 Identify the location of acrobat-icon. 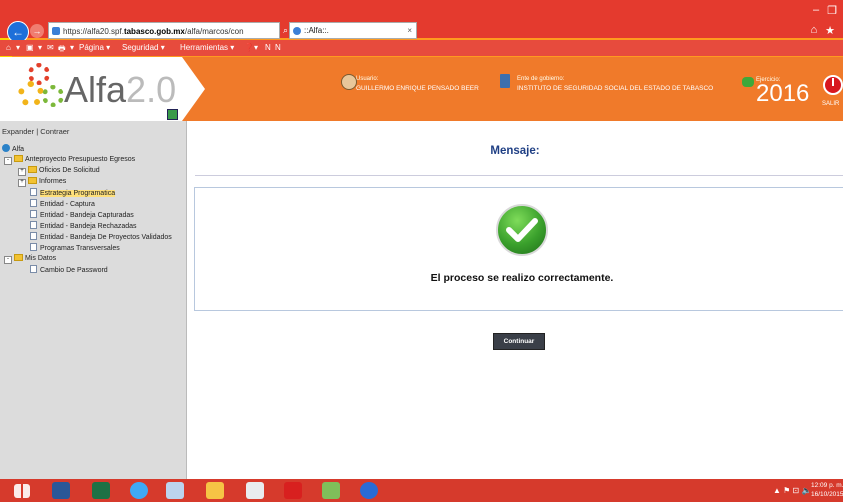
(293, 490).